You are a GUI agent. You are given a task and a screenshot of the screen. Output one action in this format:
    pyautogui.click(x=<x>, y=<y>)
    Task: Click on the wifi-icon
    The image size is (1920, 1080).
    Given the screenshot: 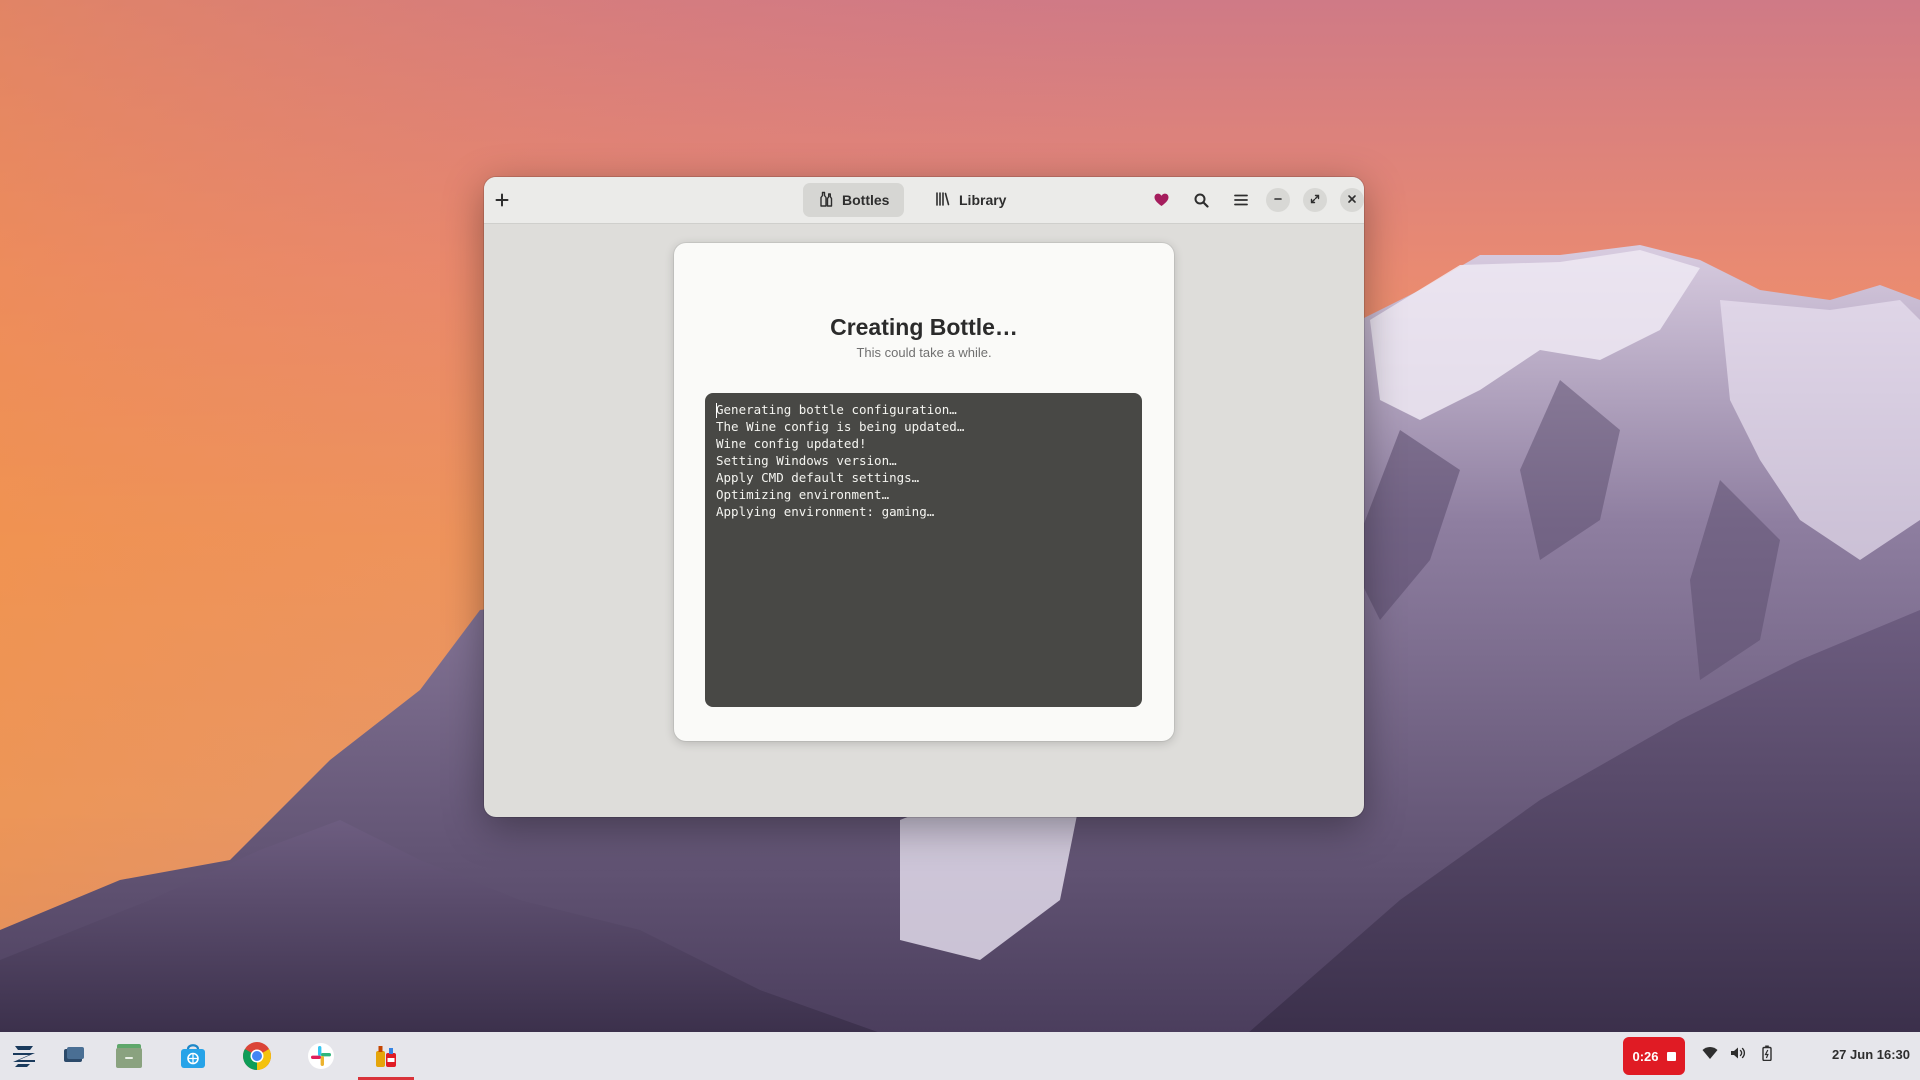 What is the action you would take?
    pyautogui.click(x=1710, y=1055)
    